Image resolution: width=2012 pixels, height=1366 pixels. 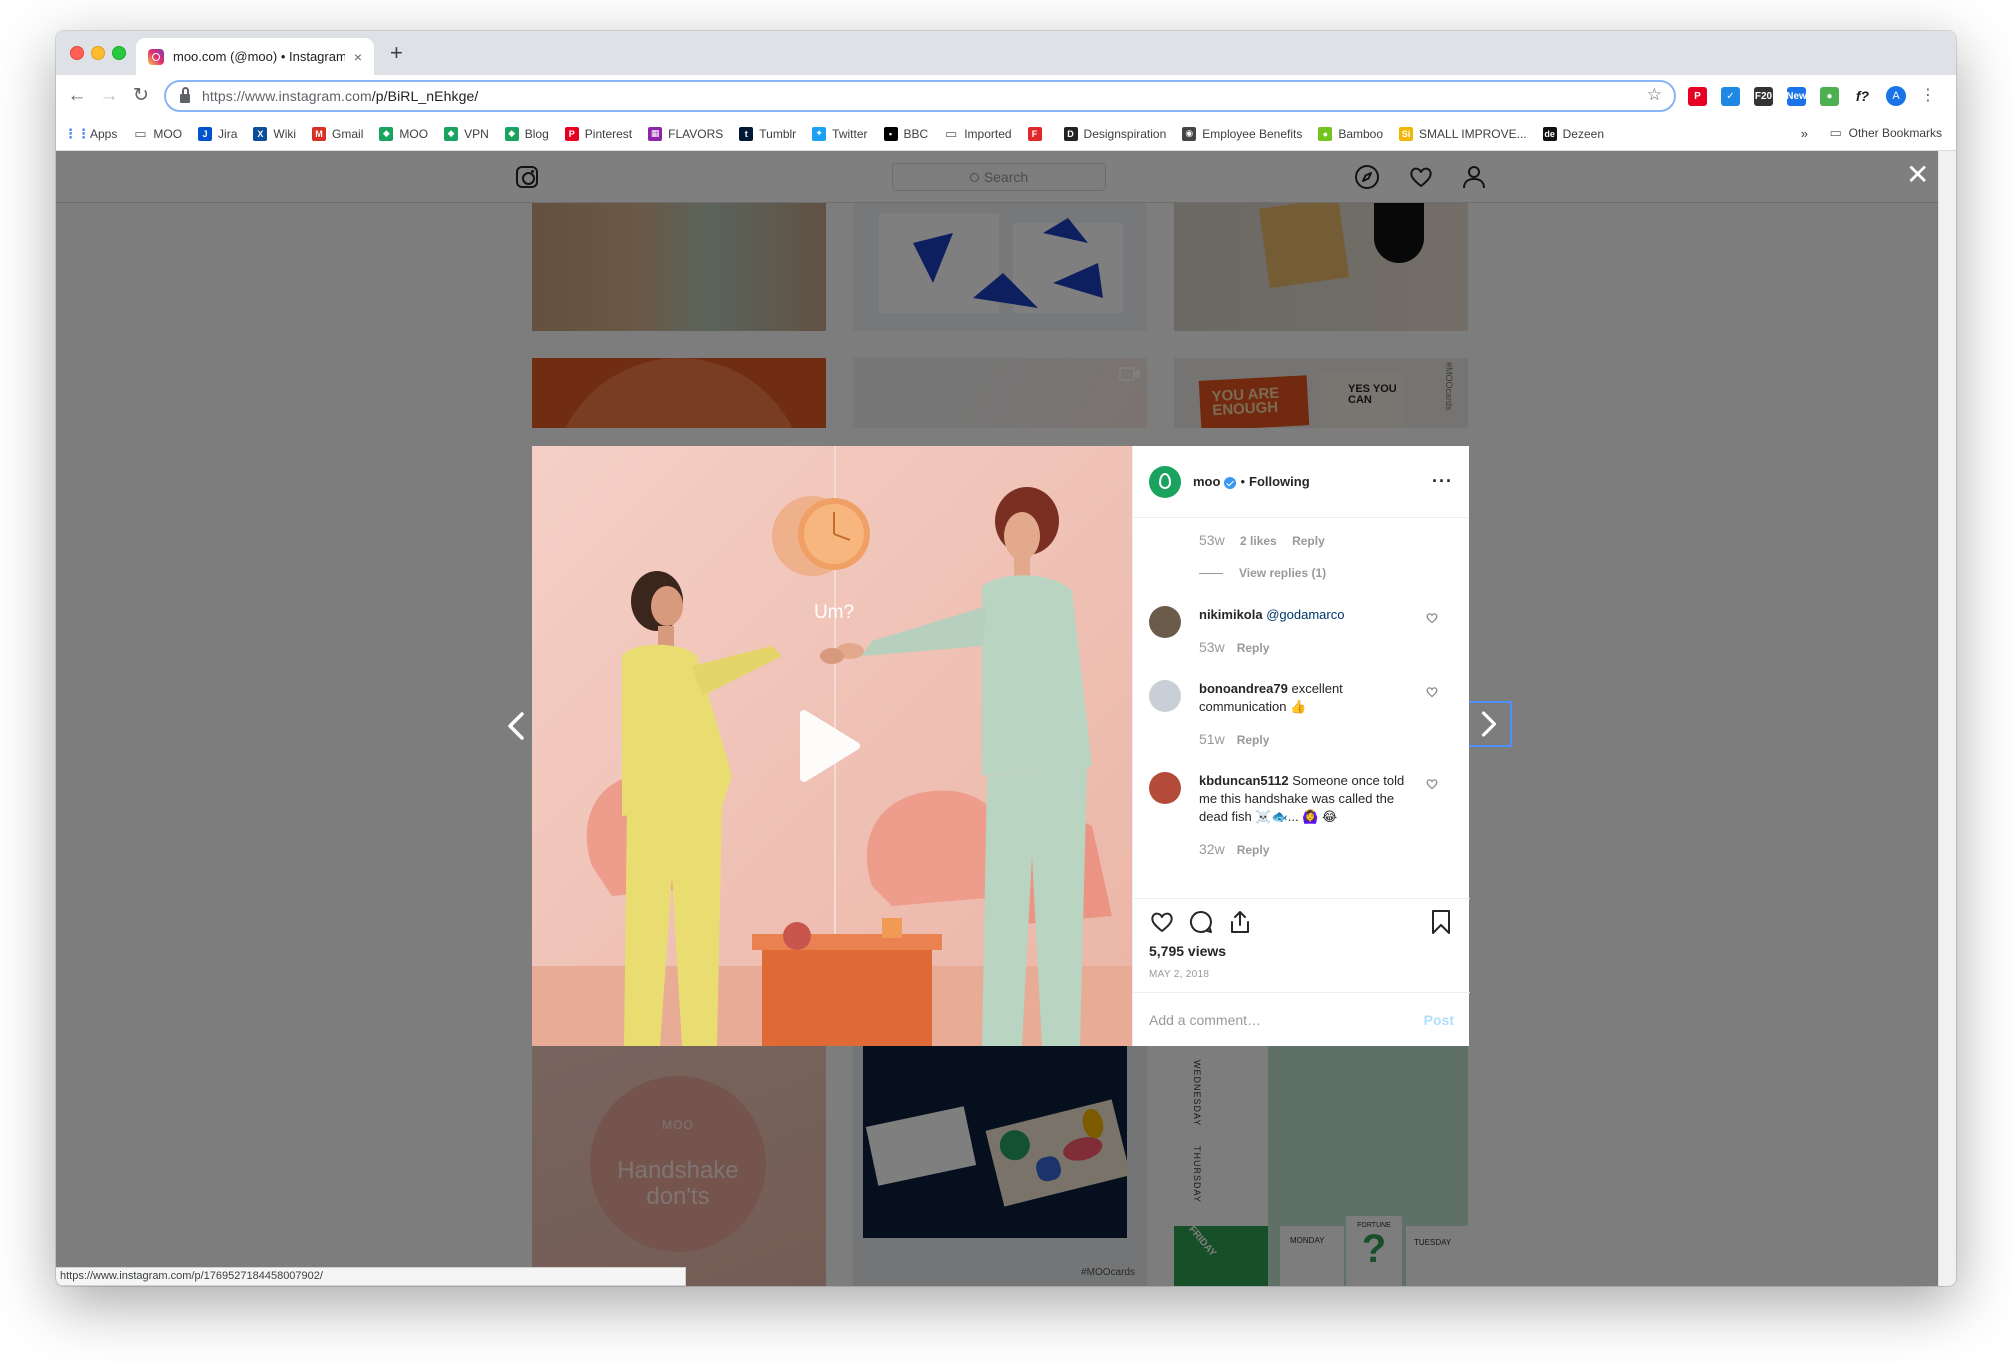 I want to click on bookmark-label: Tumblr, so click(x=778, y=133).